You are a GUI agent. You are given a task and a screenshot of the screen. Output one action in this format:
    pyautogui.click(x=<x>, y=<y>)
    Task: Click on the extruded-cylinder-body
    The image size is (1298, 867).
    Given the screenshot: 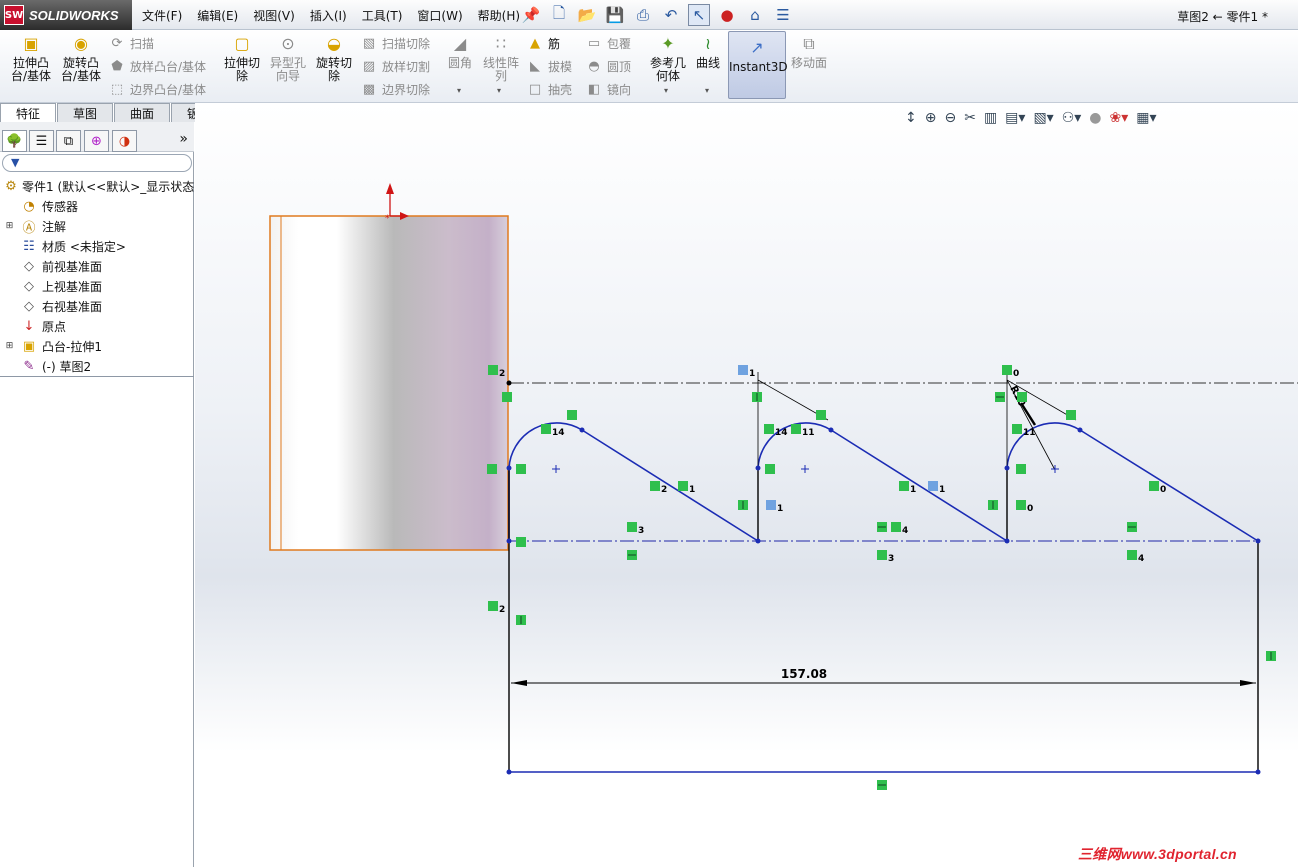 What is the action you would take?
    pyautogui.click(x=389, y=383)
    